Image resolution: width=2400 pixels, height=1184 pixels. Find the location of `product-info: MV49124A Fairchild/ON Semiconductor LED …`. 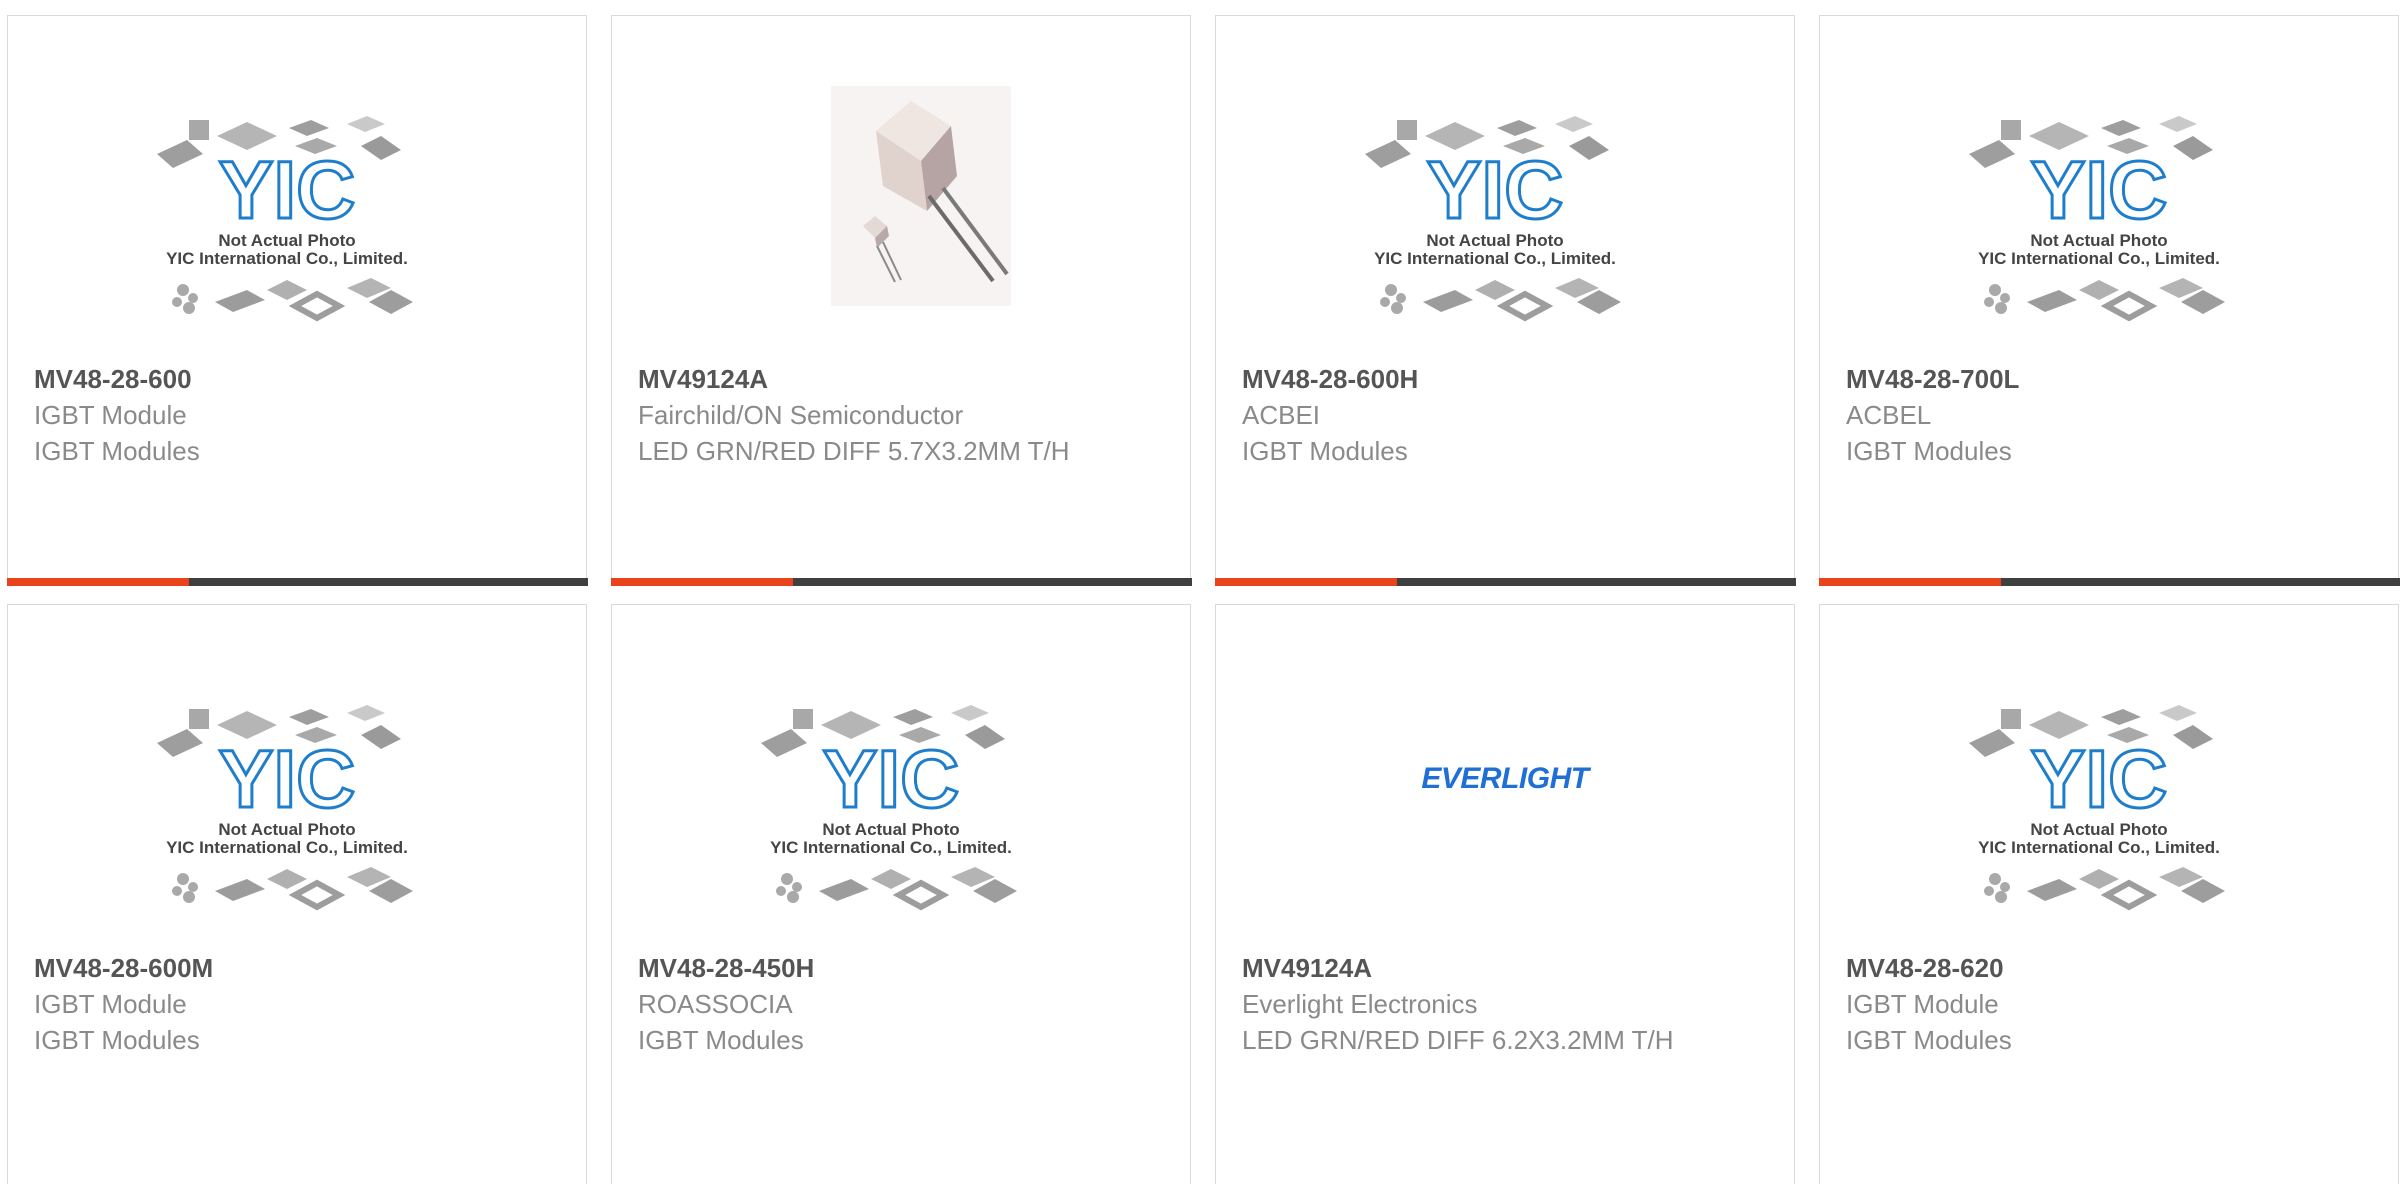

product-info: MV49124A Fairchild/ON Semiconductor LED … is located at coordinates (904, 415).